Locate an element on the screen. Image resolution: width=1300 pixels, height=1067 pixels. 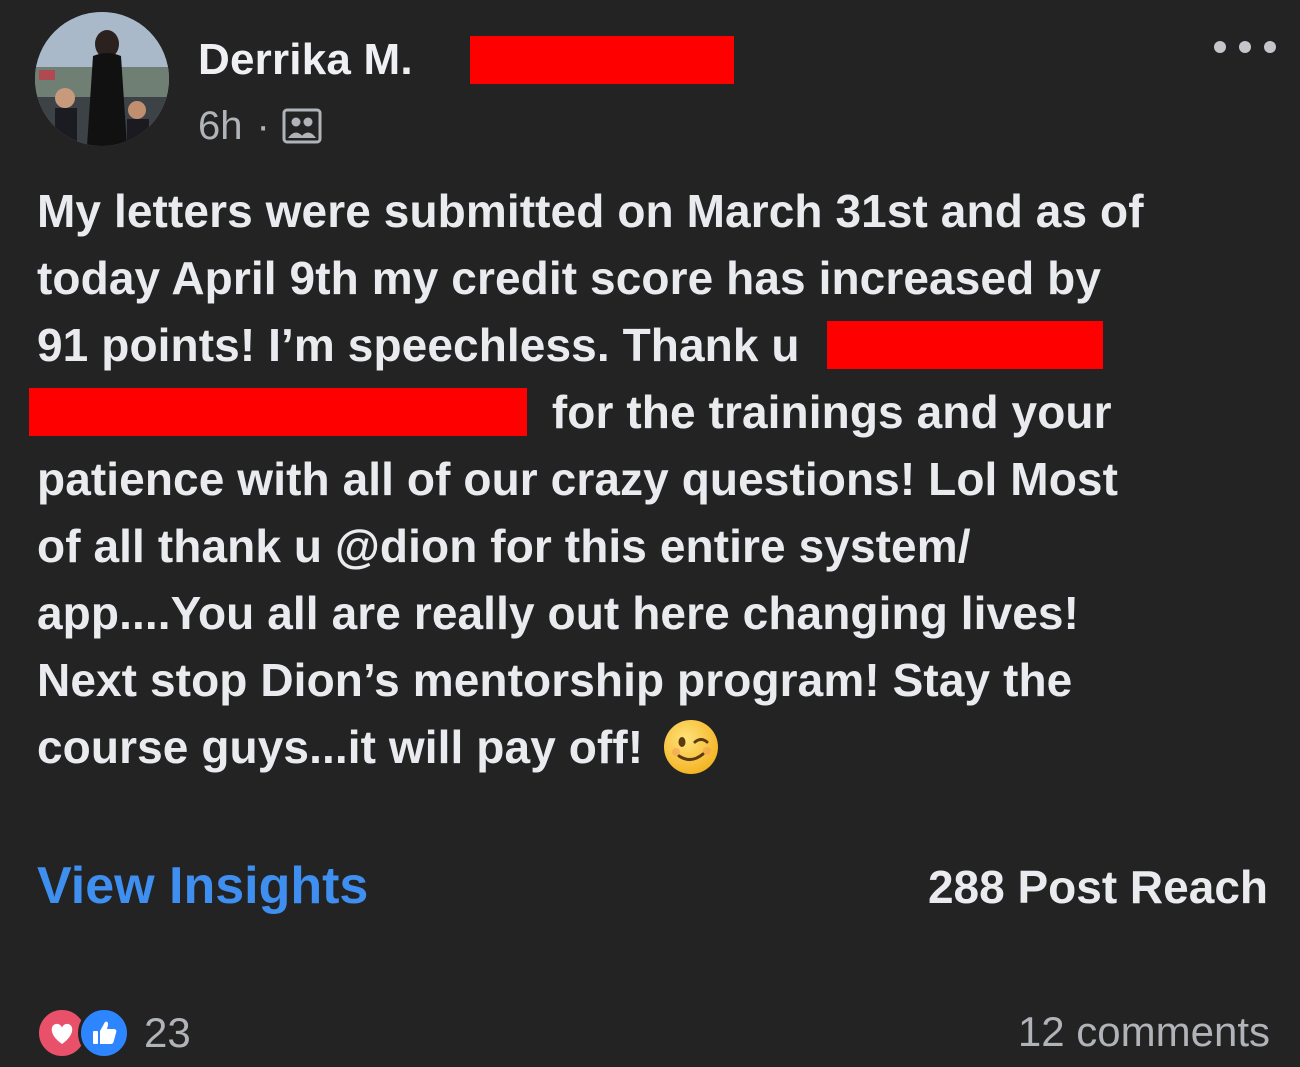
author-name: Derrika M. is located at coordinates (305, 60).